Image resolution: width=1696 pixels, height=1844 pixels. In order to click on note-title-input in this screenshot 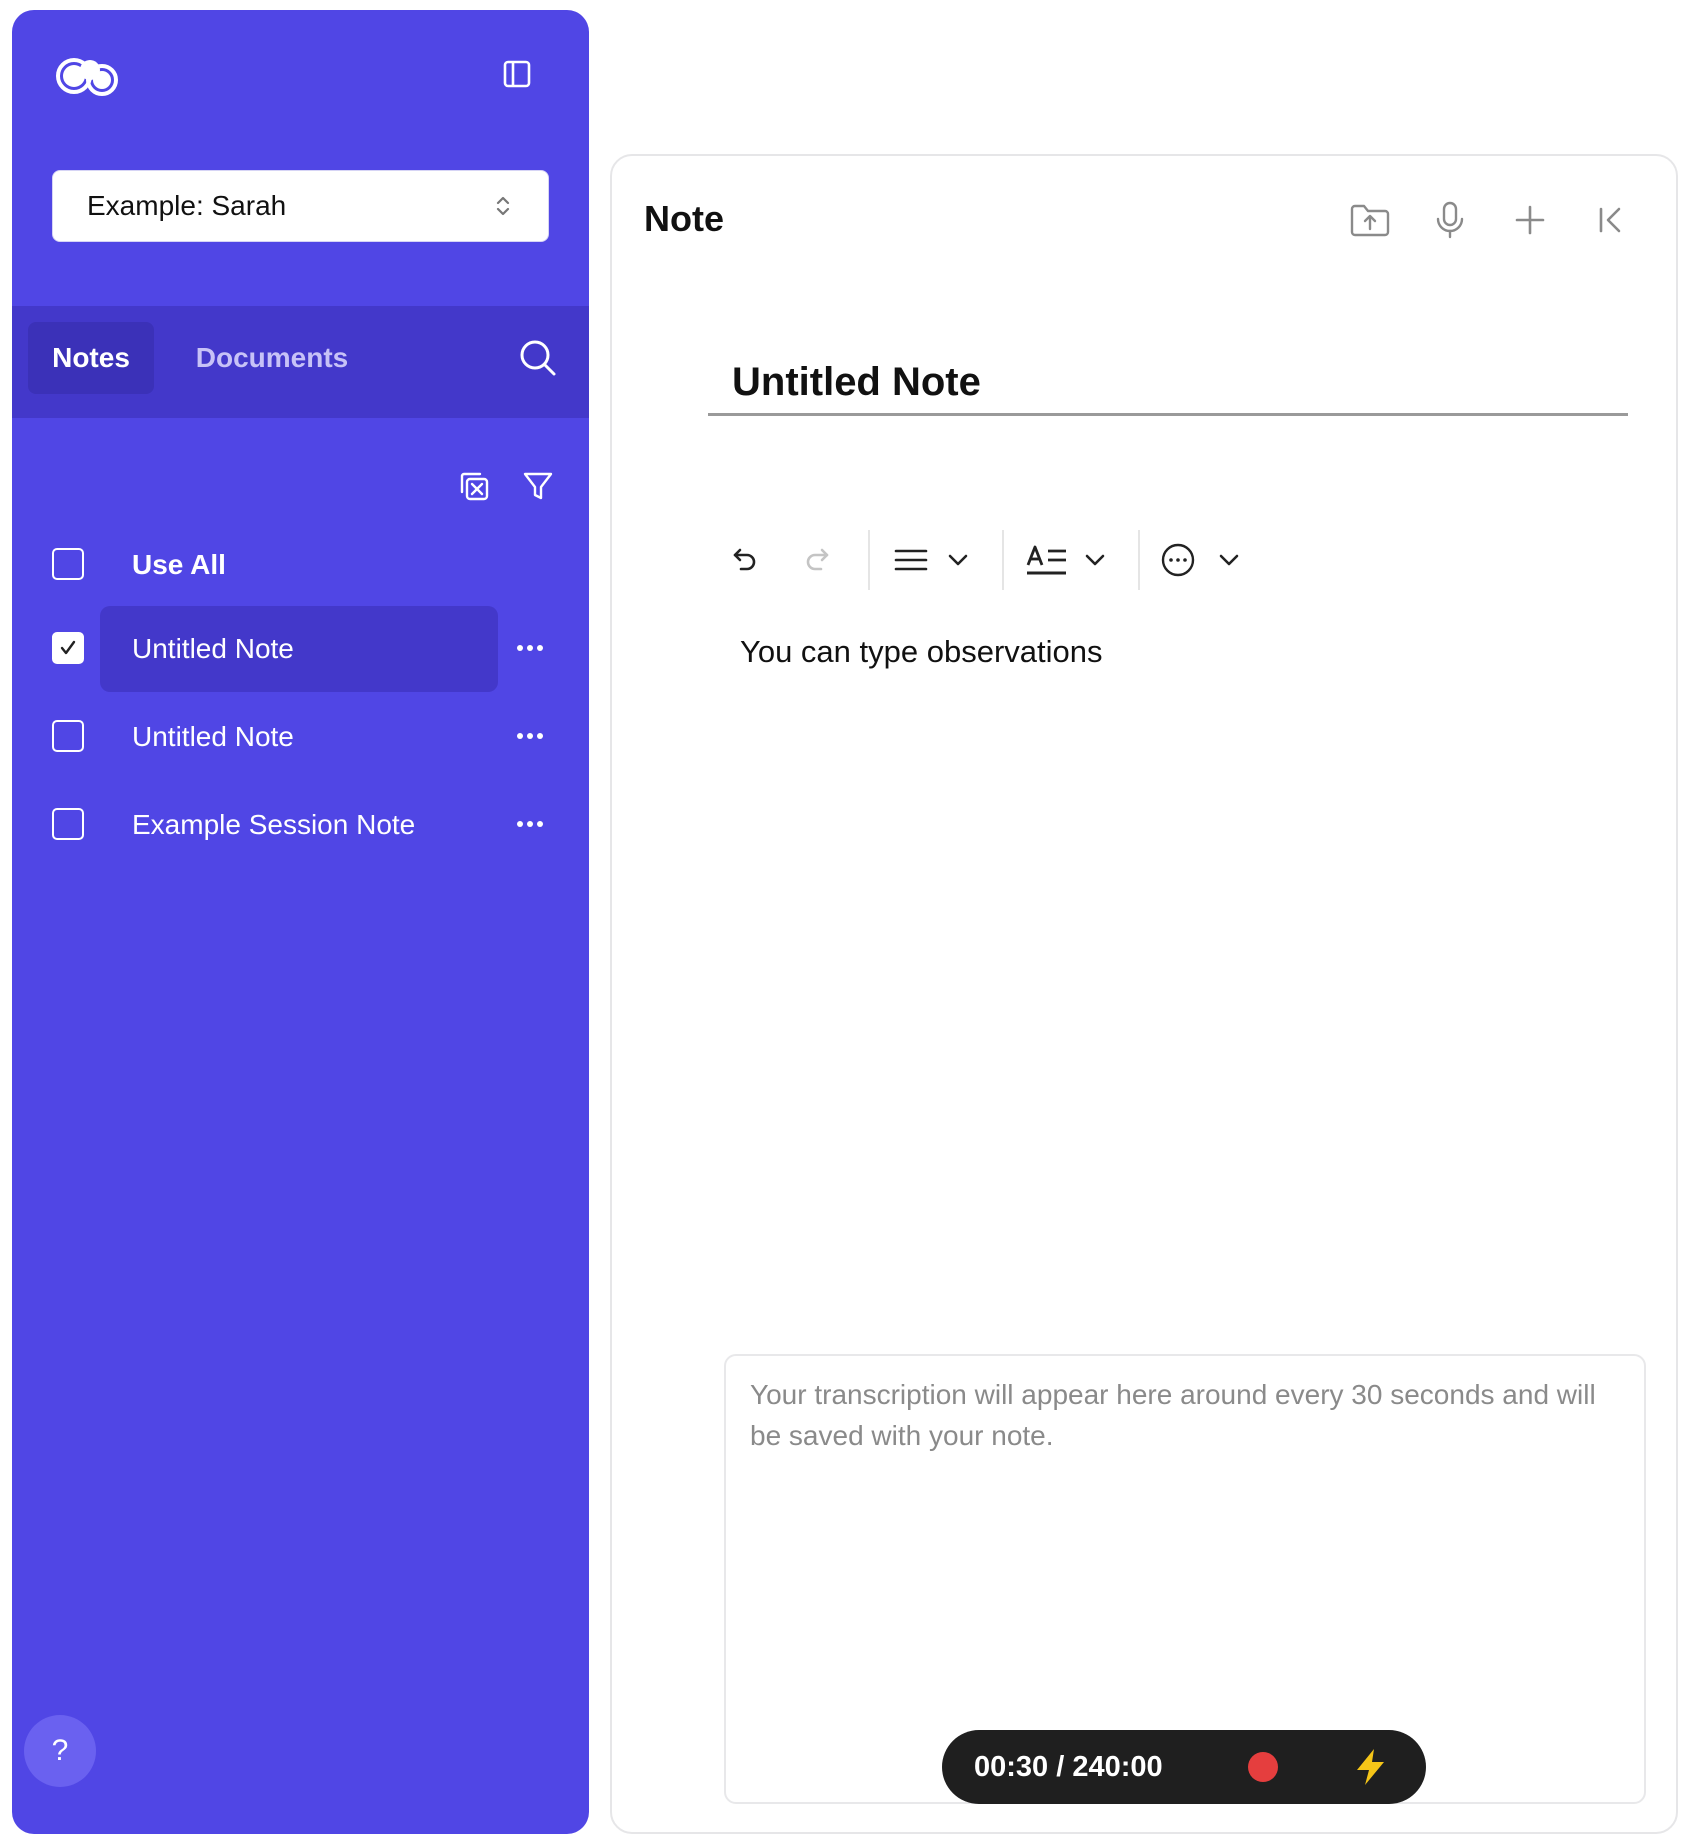, I will do `click(1168, 384)`.